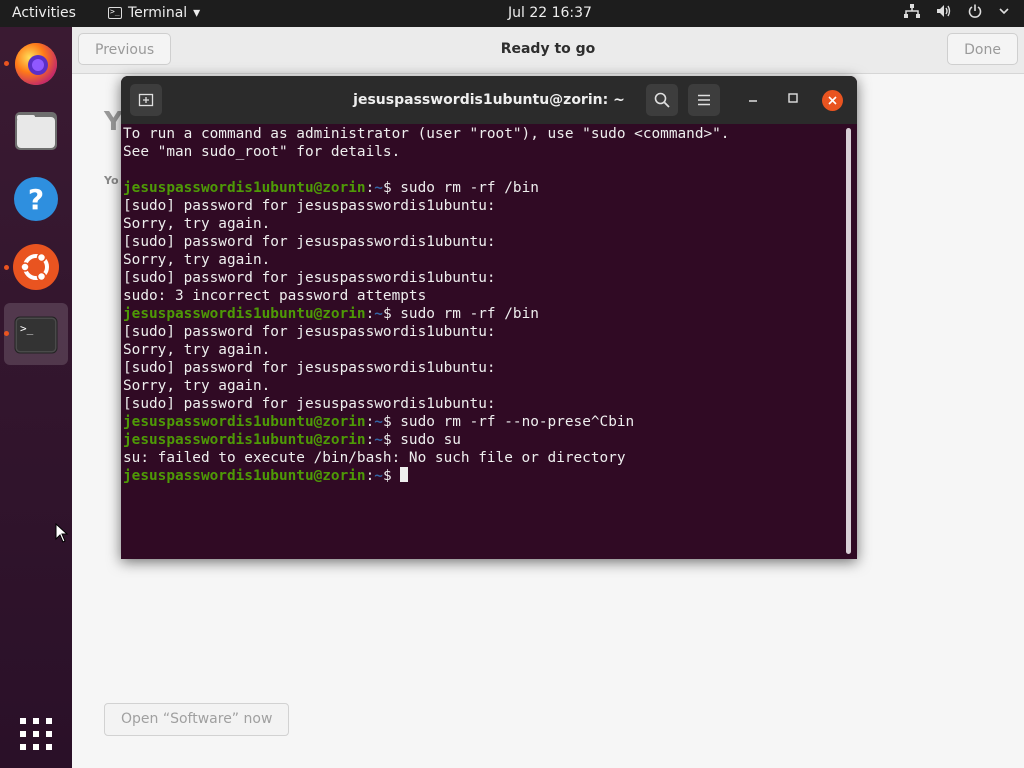 The height and width of the screenshot is (768, 1024). What do you see at coordinates (662, 100) in the screenshot?
I see `search-icon` at bounding box center [662, 100].